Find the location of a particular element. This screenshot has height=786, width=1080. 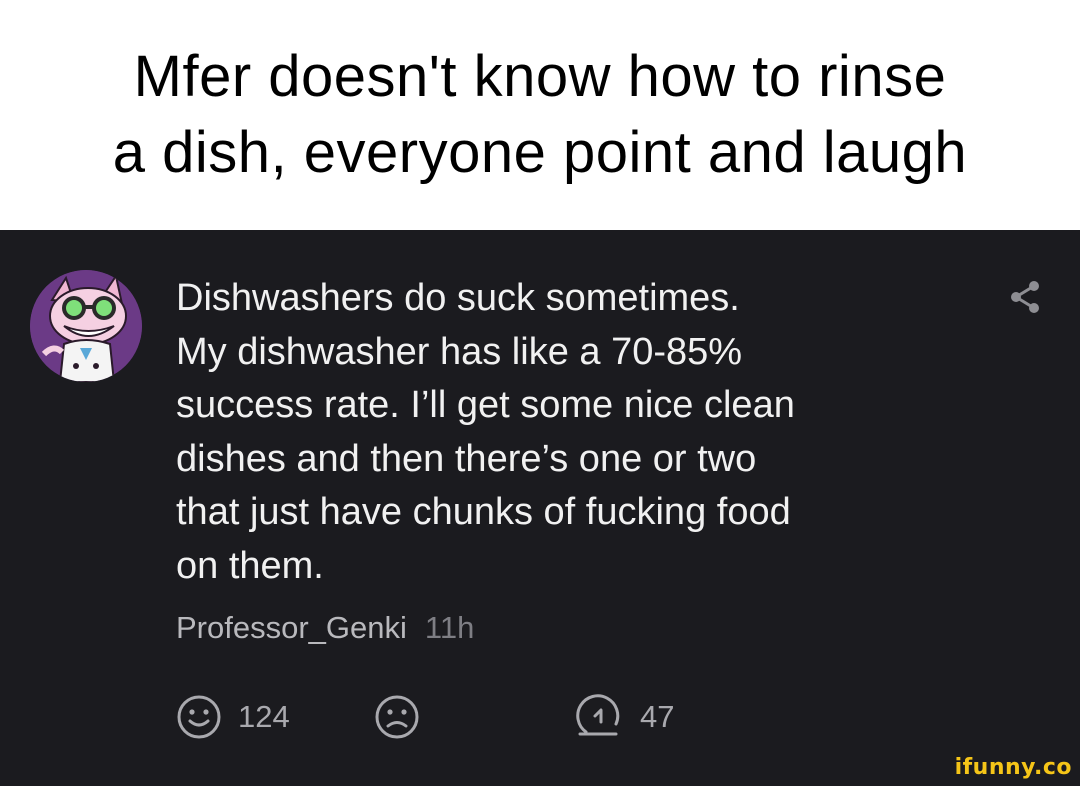

cartoon-cat-avatar-icon is located at coordinates (86, 326).